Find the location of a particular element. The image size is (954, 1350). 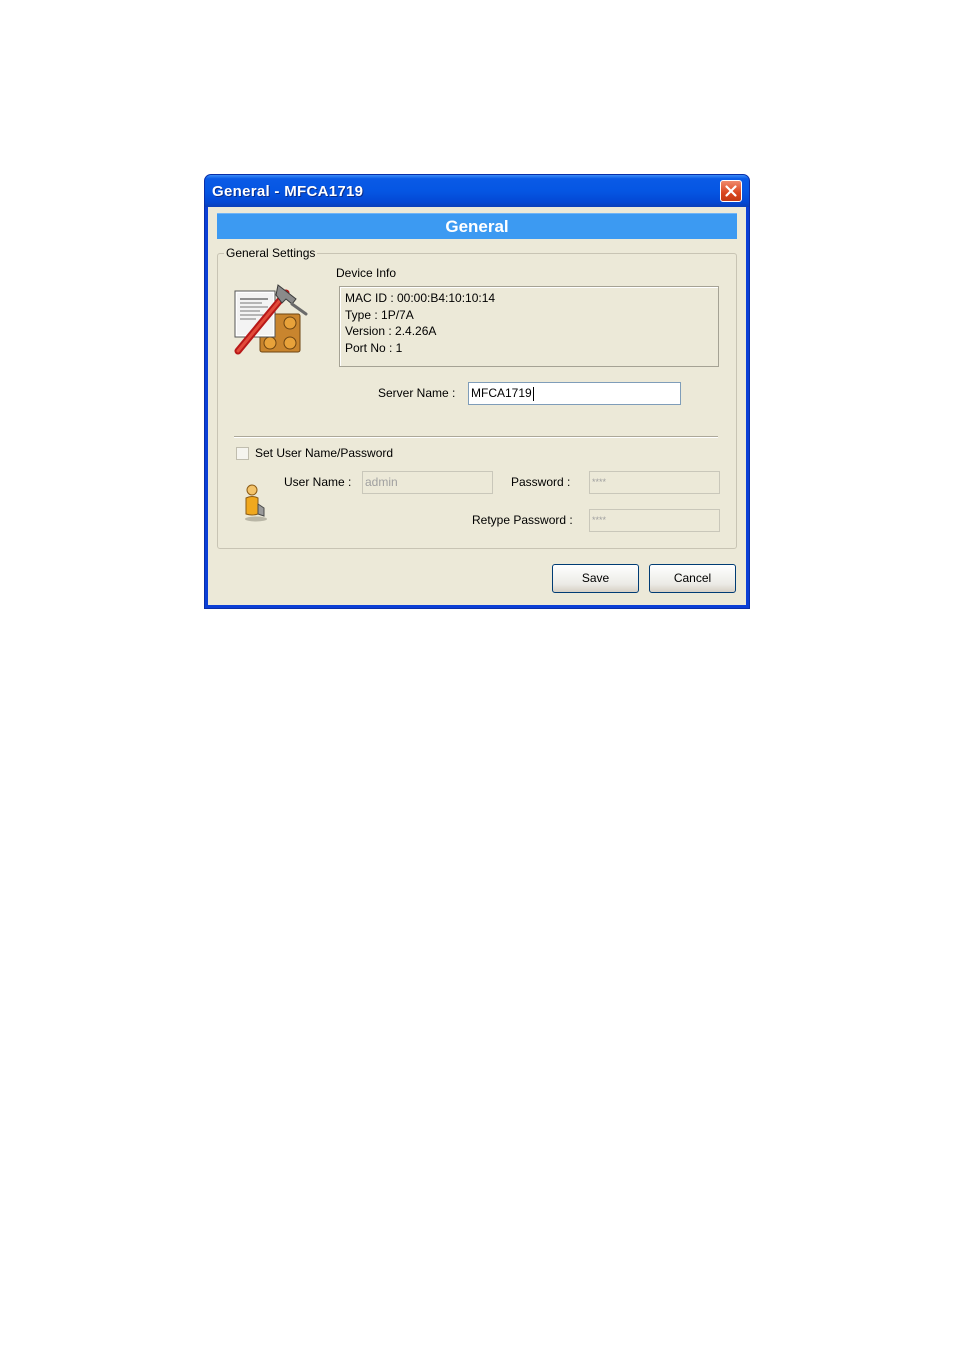

password-value: **** is located at coordinates (599, 482).